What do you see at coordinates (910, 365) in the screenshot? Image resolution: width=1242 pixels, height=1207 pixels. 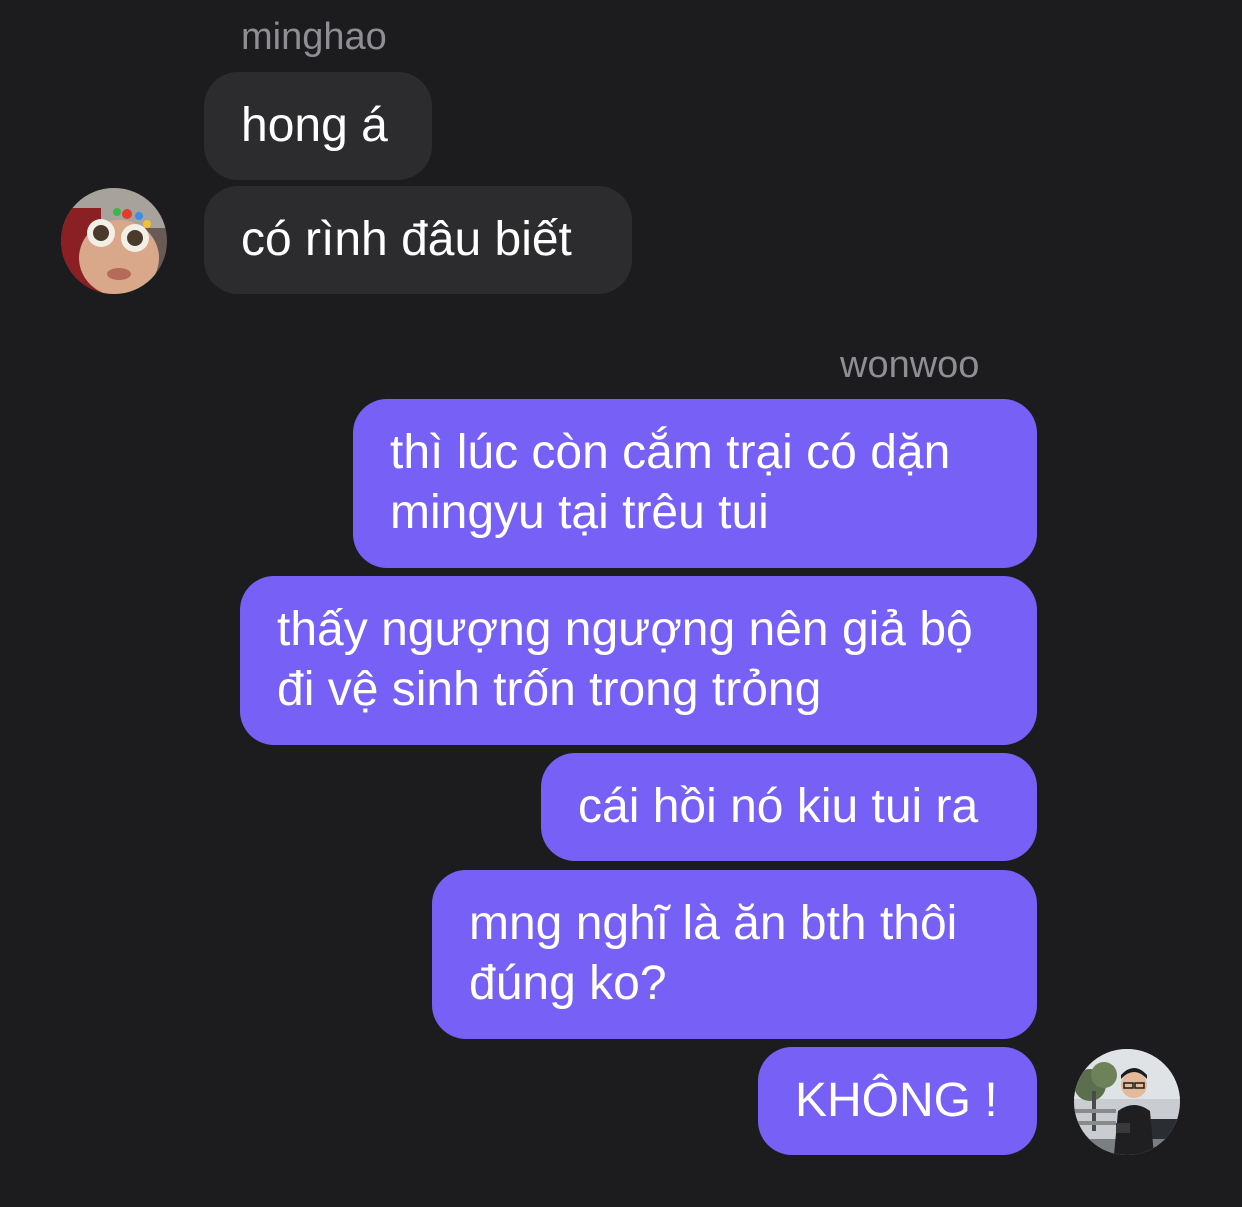 I see `sender-name-wonwoo: wonwoo` at bounding box center [910, 365].